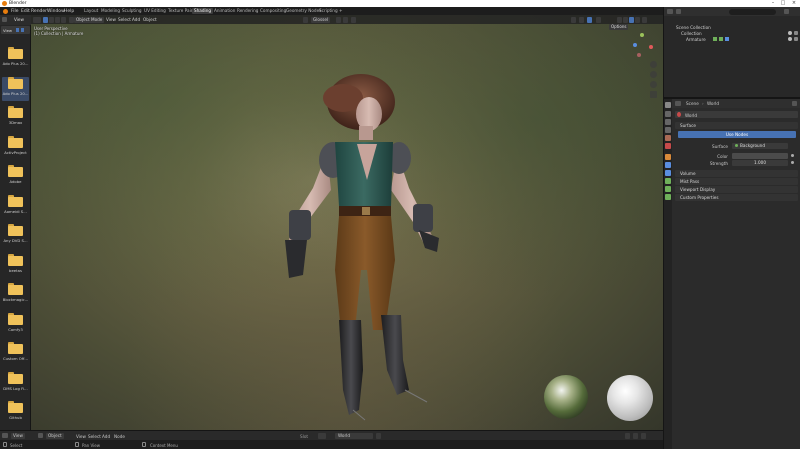 The height and width of the screenshot is (449, 800). Describe the element at coordinates (737, 134) in the screenshot. I see `use-nodes-button: Use Nodes` at that location.